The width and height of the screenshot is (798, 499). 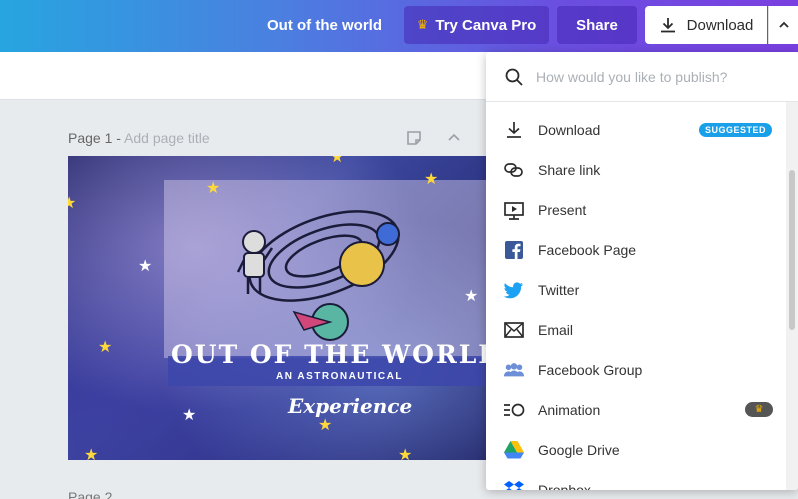 I want to click on publish-option-present: Present, so click(x=636, y=210).